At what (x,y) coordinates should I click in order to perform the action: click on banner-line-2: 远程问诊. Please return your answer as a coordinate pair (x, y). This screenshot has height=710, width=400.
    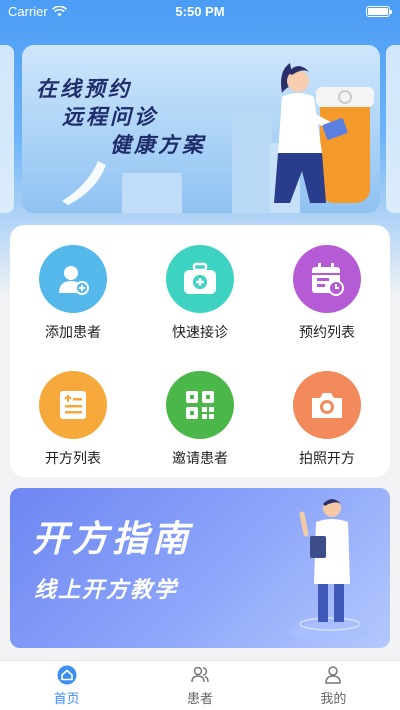
    Looking at the image, I should click on (110, 116).